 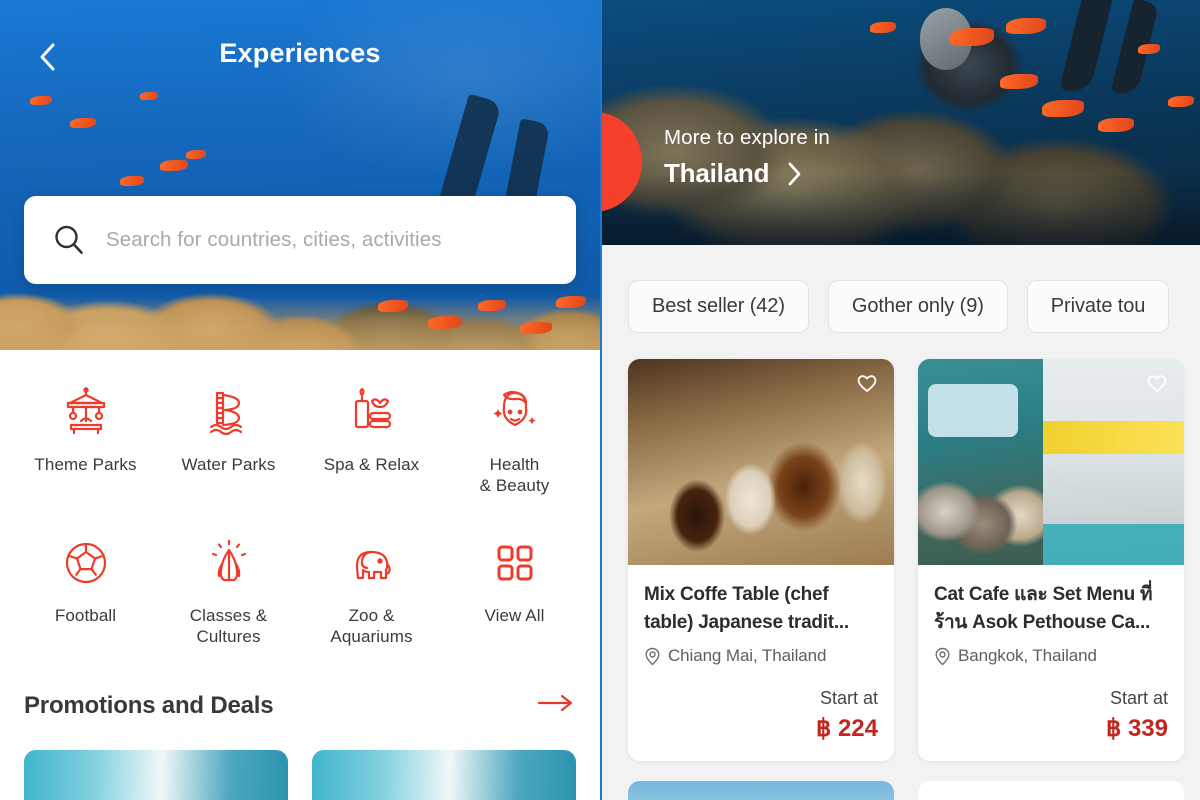 I want to click on banner-country-row: Thailand, so click(x=747, y=173).